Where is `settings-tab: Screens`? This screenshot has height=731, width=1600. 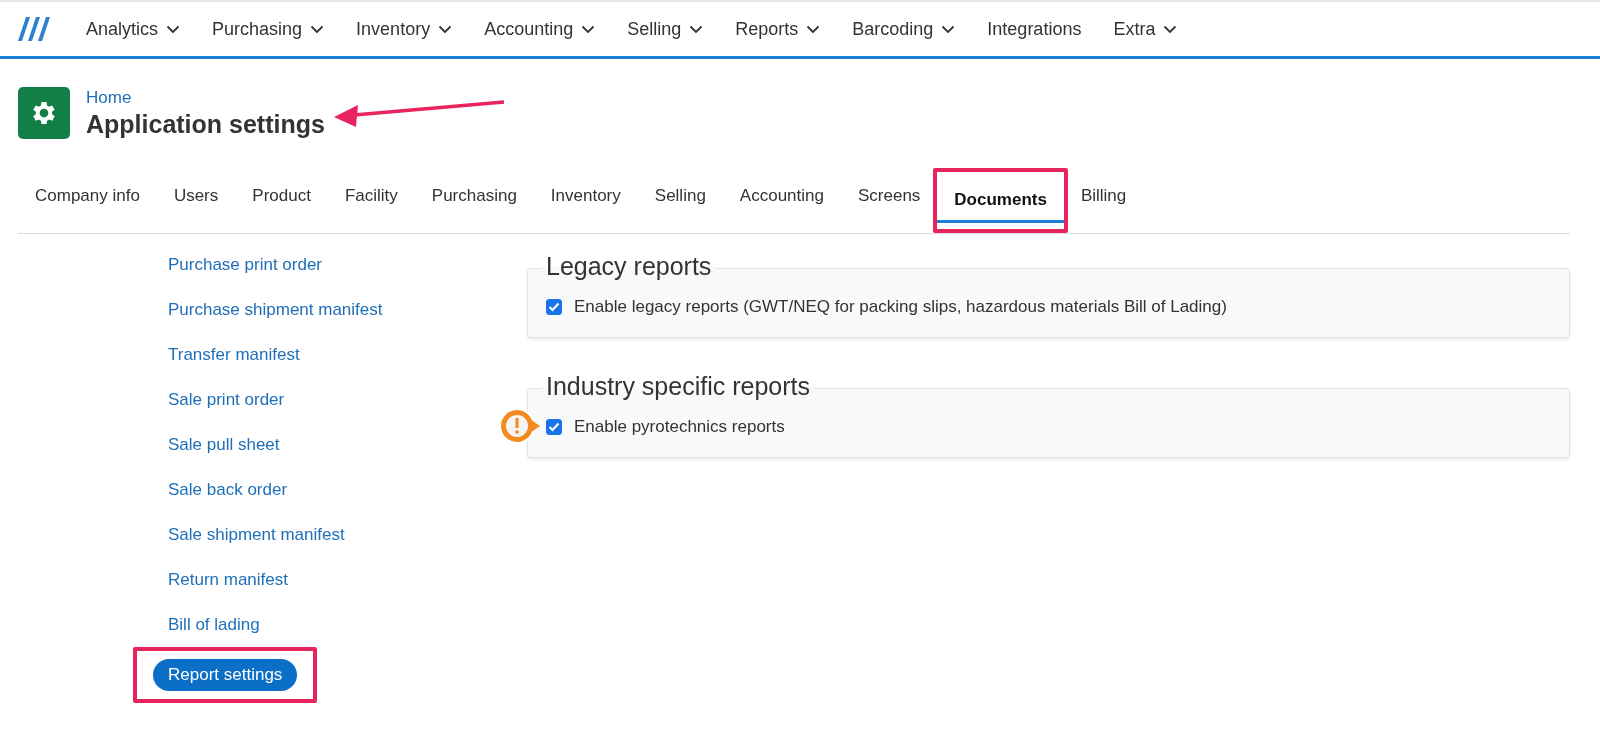 settings-tab: Screens is located at coordinates (889, 196).